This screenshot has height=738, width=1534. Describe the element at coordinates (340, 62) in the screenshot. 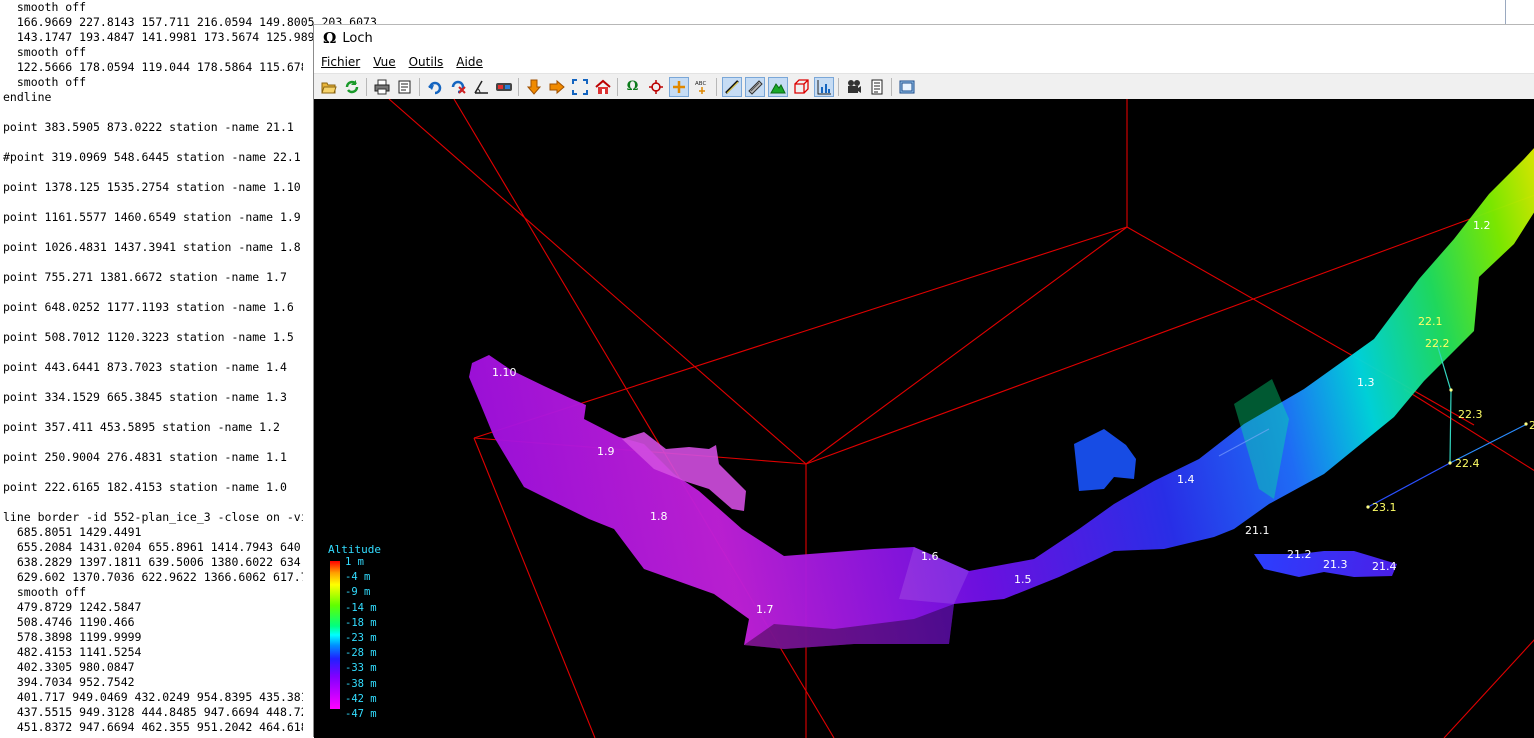

I see `menu-fichier: Fichier` at that location.